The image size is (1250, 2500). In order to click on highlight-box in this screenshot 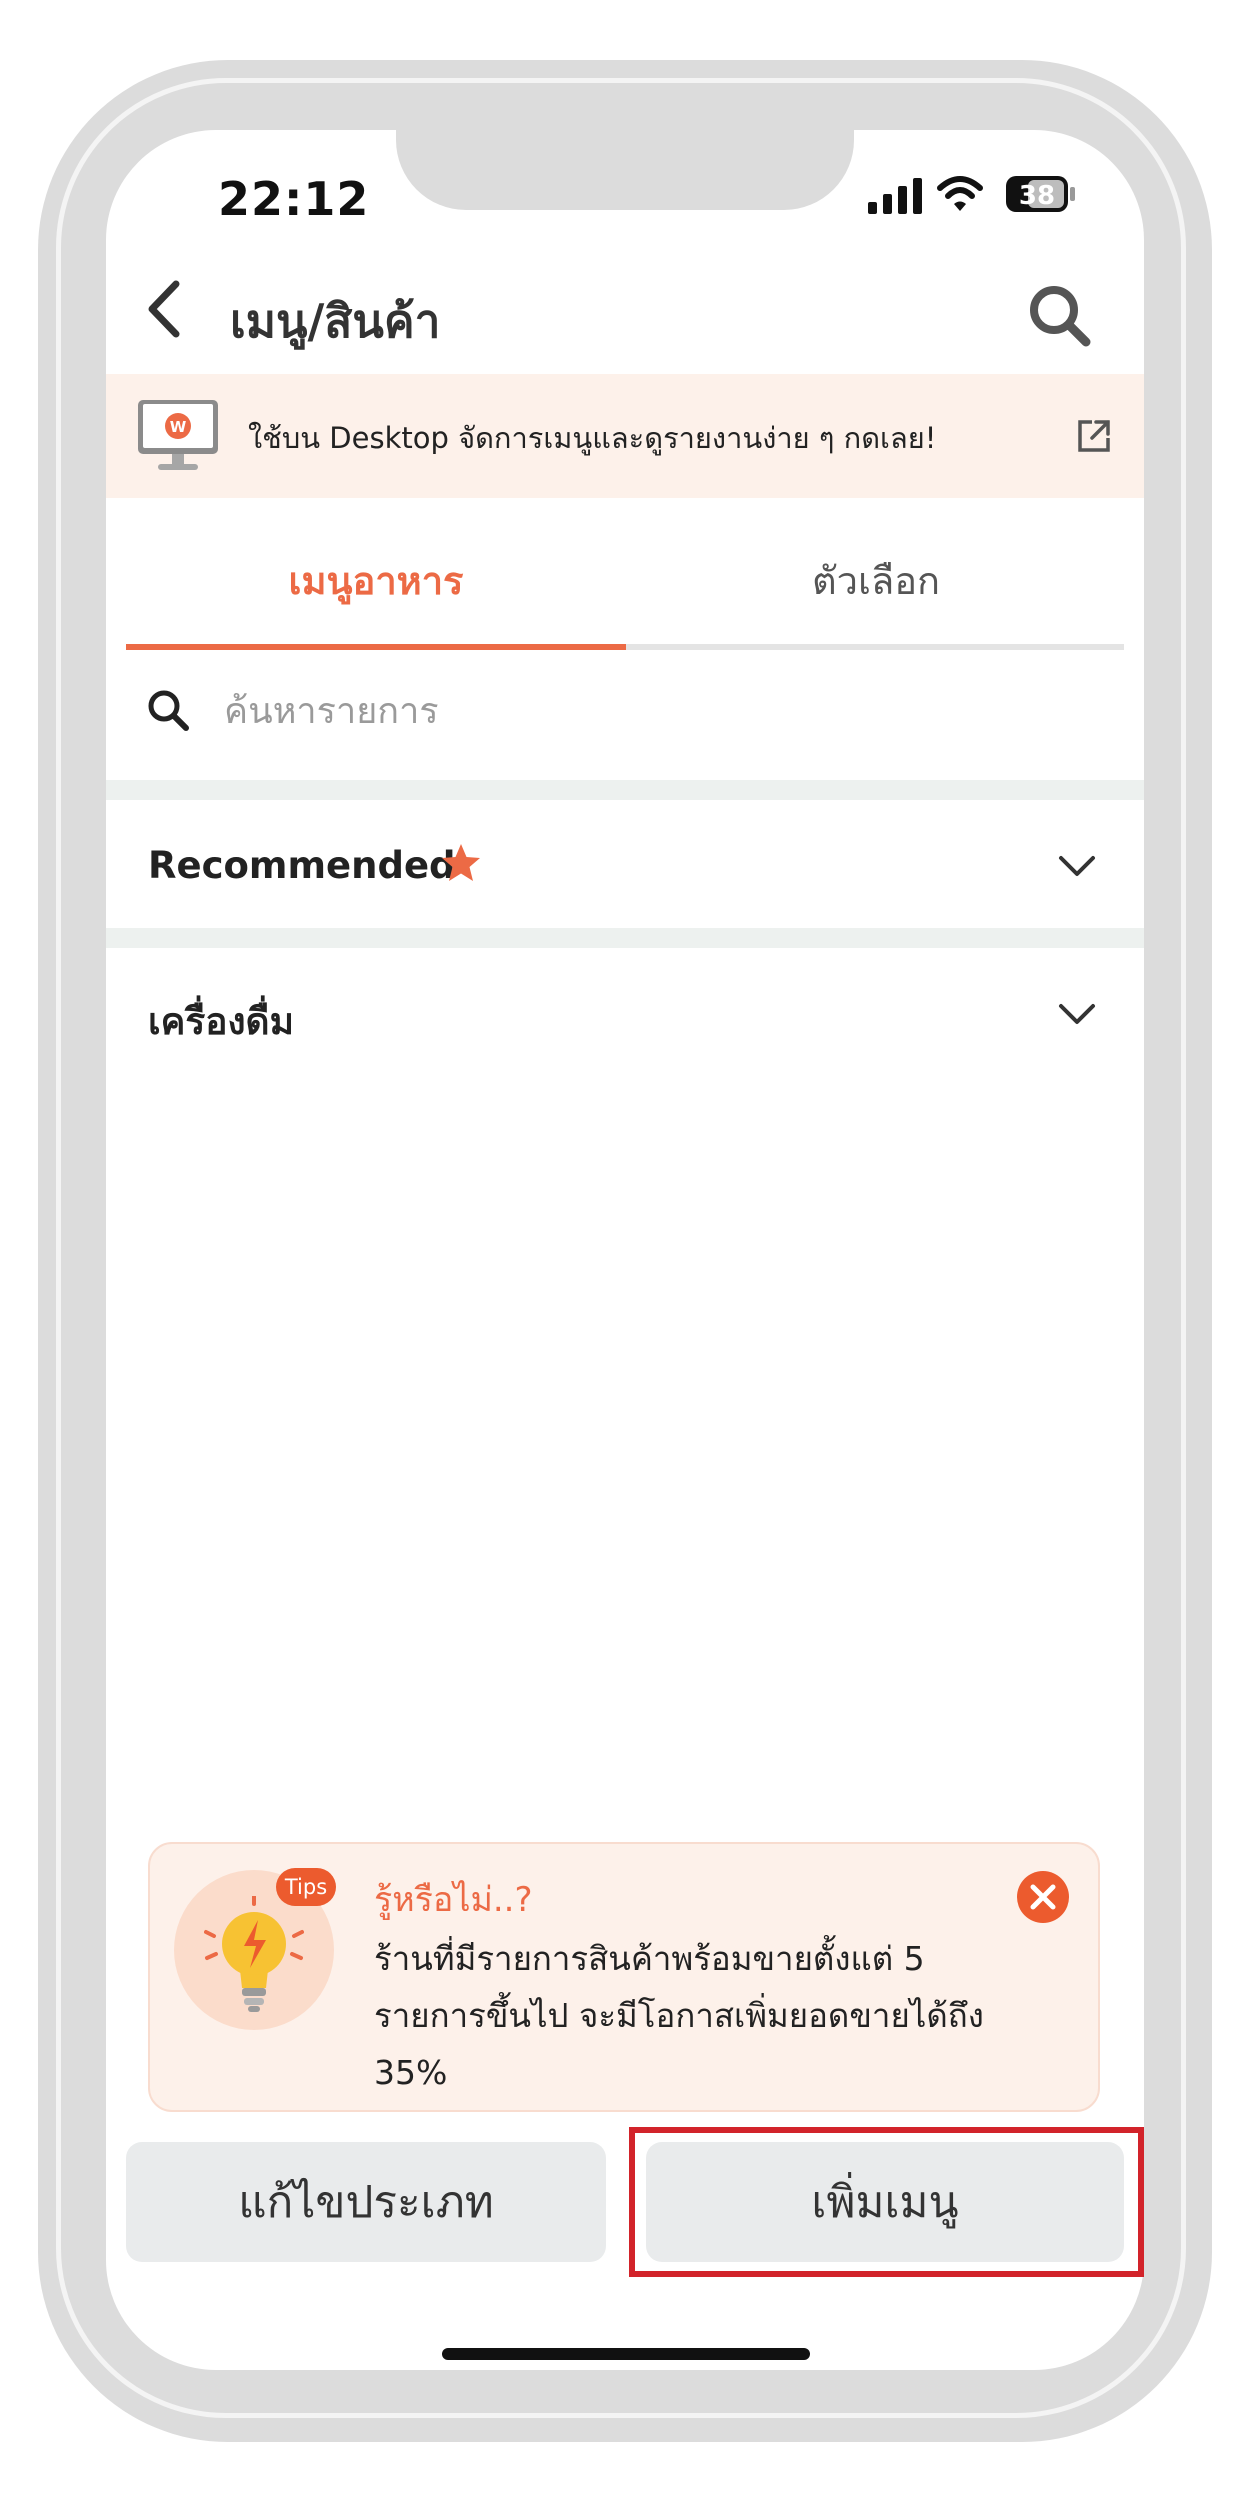, I will do `click(886, 2202)`.